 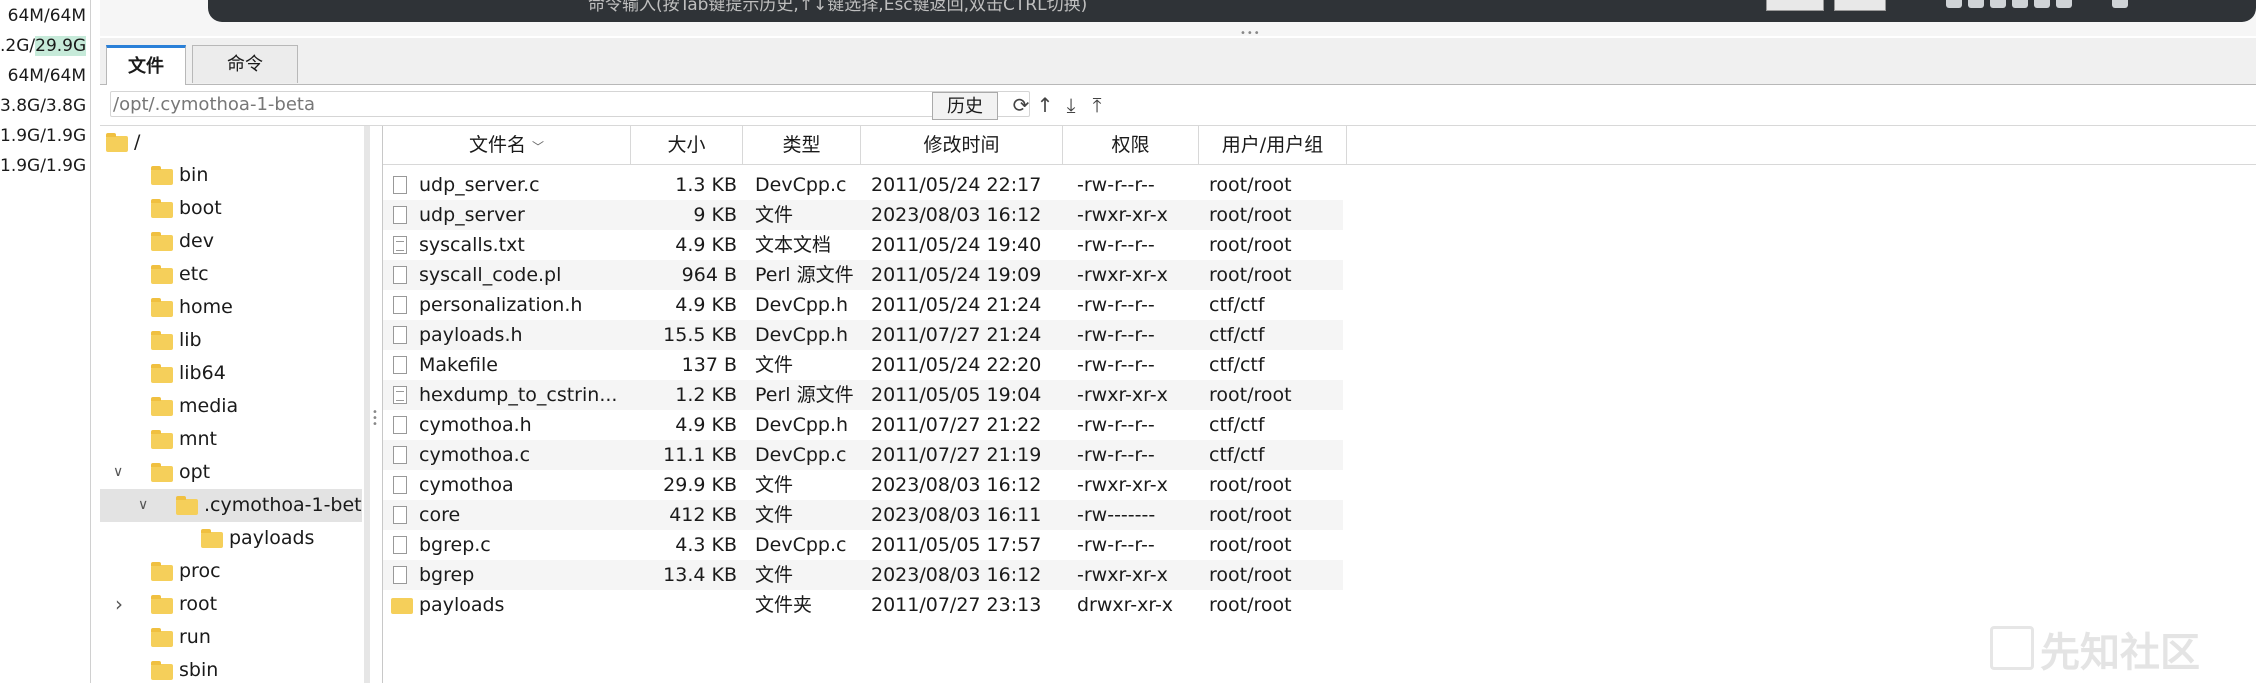 What do you see at coordinates (507, 145) in the screenshot?
I see `col-header-name: 文件名 ﹀` at bounding box center [507, 145].